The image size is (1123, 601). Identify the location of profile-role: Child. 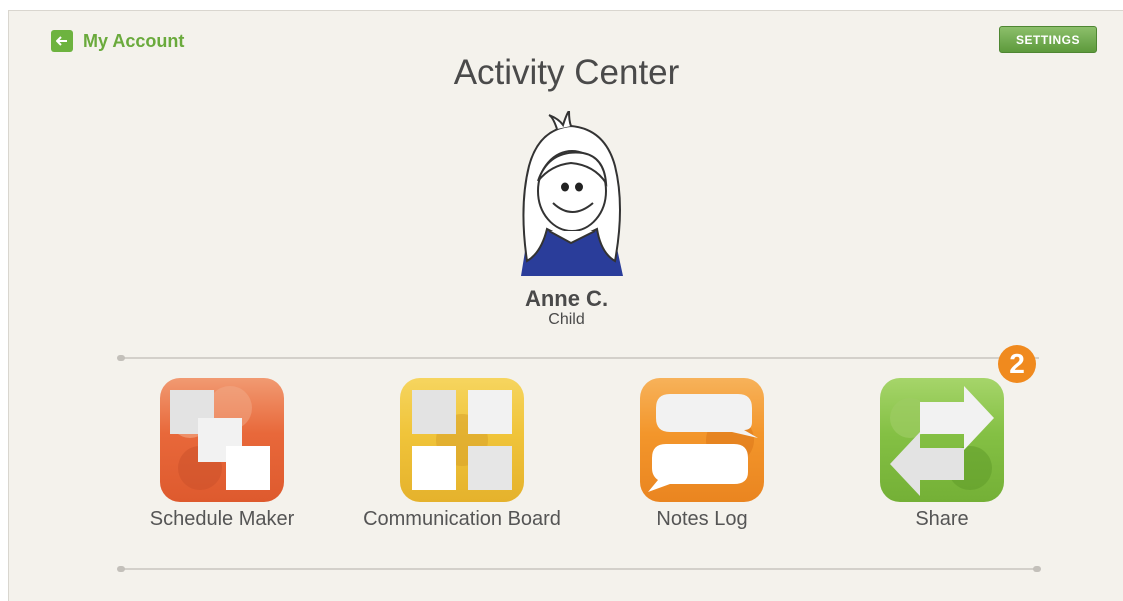
(566, 319).